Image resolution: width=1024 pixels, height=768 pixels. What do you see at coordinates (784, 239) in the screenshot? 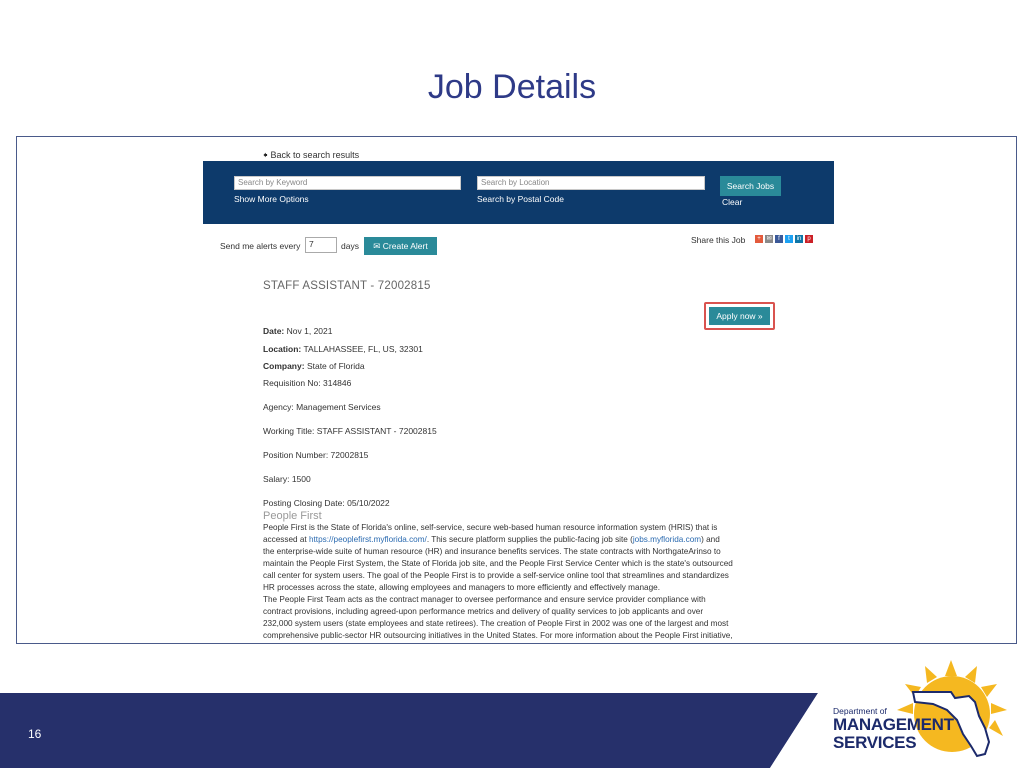
I see `share-icons: + ✉ f t in p` at bounding box center [784, 239].